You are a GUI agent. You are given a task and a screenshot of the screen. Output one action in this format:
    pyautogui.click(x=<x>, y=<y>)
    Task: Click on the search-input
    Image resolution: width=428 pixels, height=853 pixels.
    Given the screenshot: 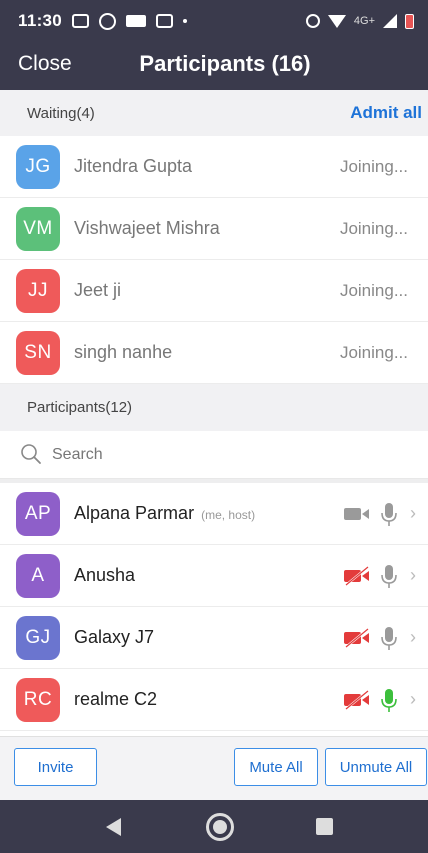 What is the action you would take?
    pyautogui.click(x=222, y=455)
    